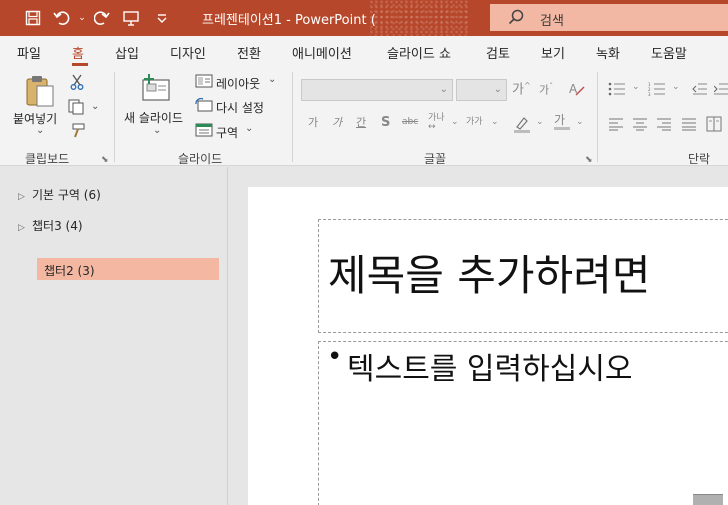  Describe the element at coordinates (540, 122) in the screenshot. I see `highlight-dropdown-icon: ⌄` at that location.